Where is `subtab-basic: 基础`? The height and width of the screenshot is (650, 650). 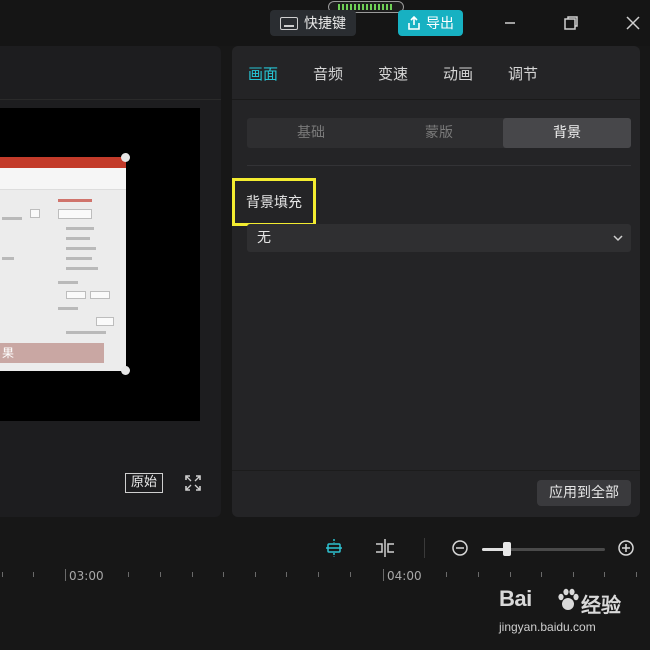
subtab-basic: 基础 is located at coordinates (311, 133).